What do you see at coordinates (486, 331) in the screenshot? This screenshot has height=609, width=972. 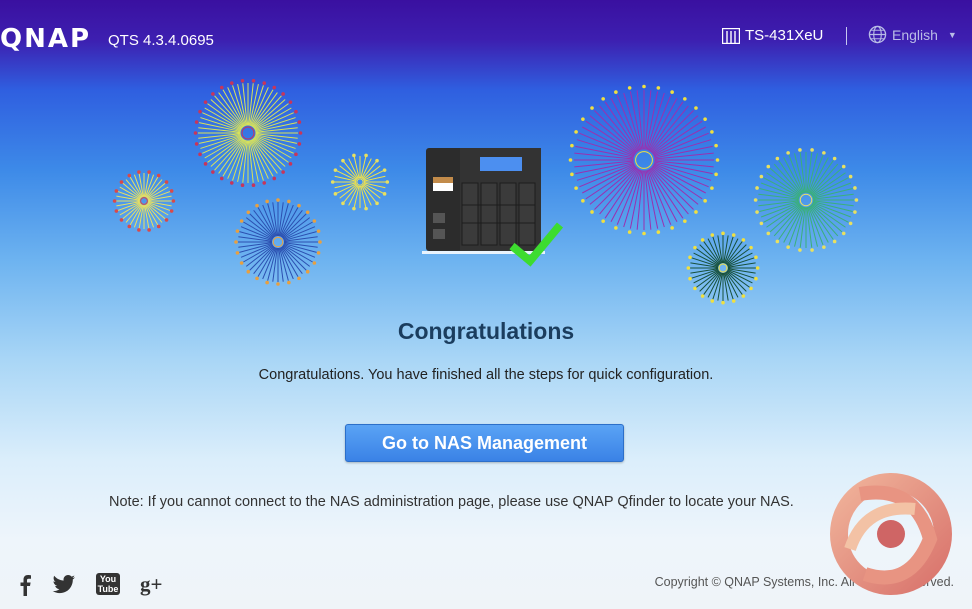 I see `page-title: Congratulations` at bounding box center [486, 331].